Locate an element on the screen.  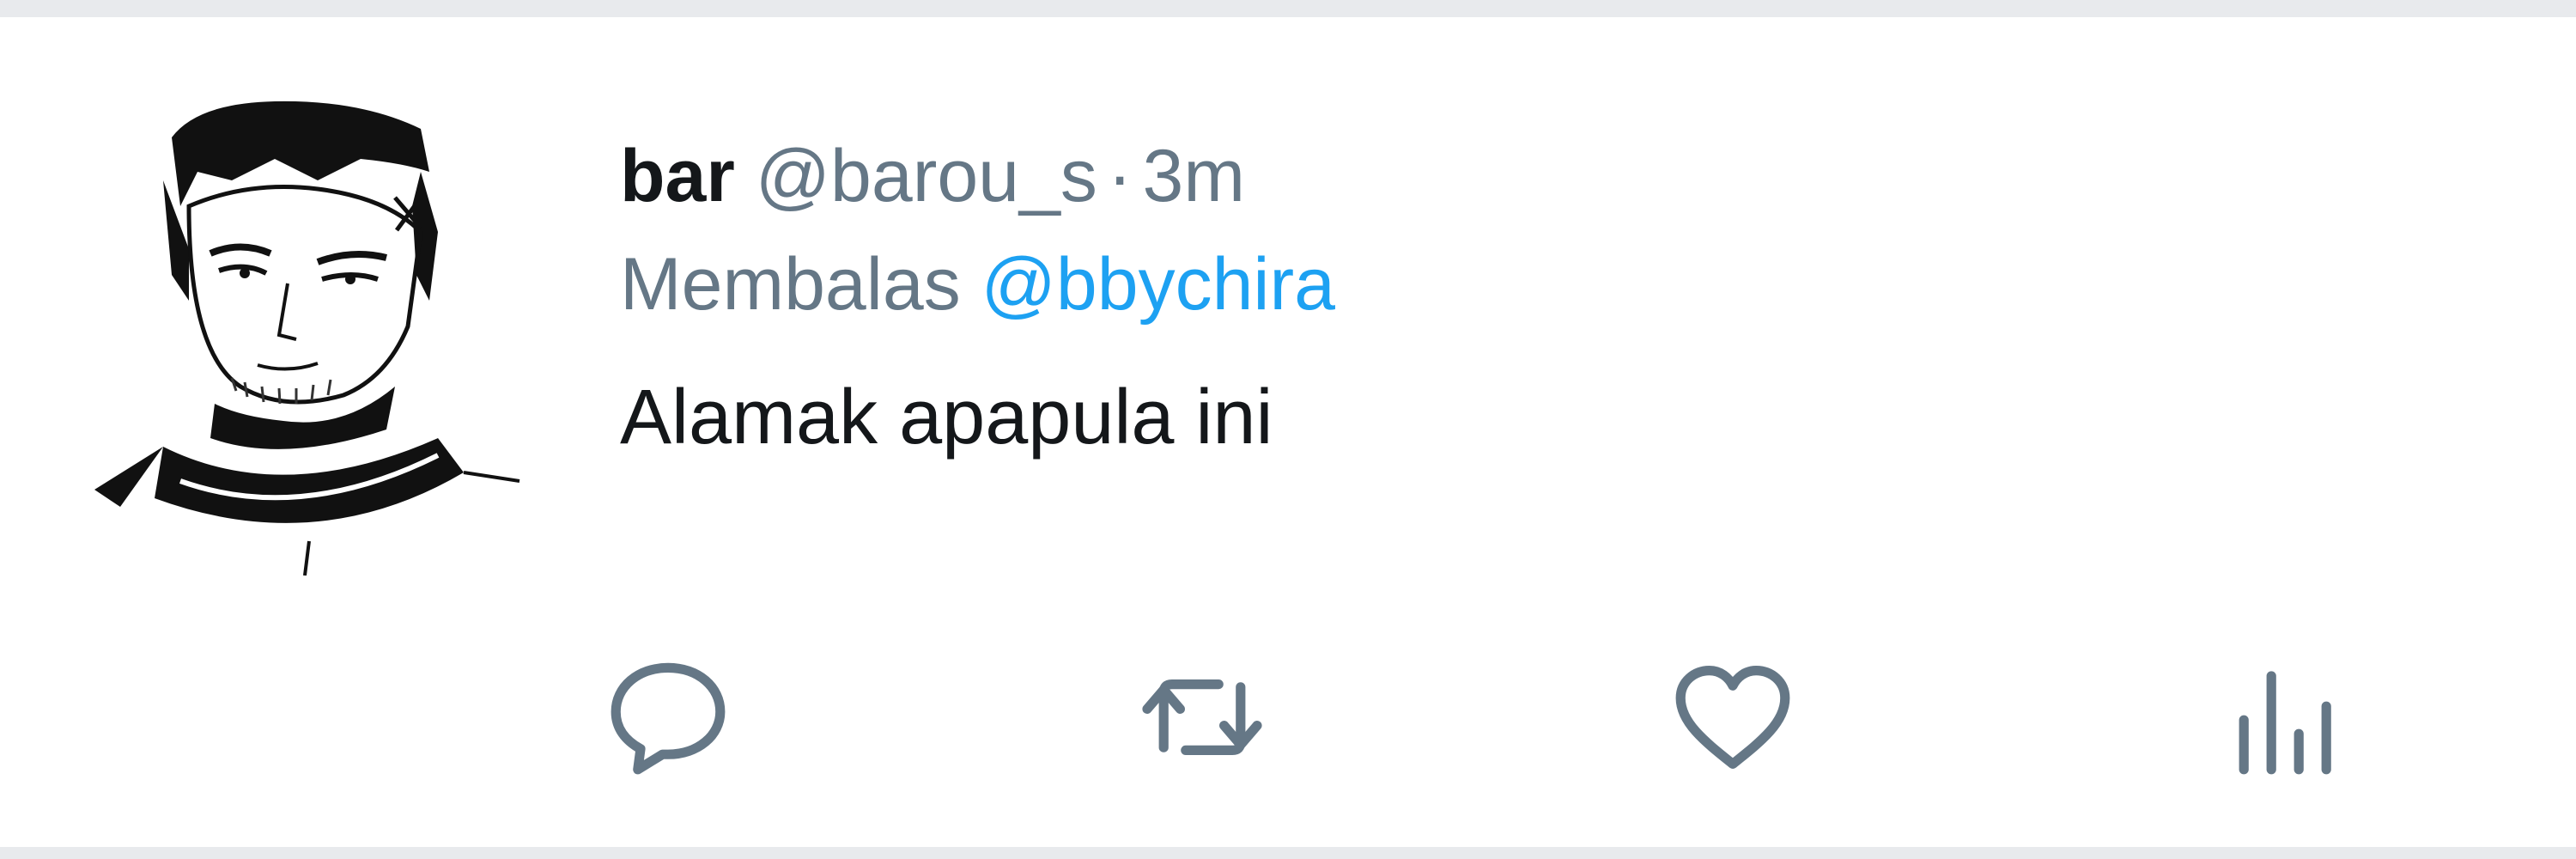
retweet-icon is located at coordinates (1202, 717).